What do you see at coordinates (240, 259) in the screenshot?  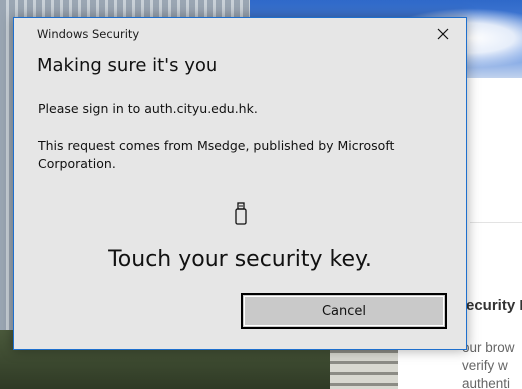 I see `touch-key-prompt: Touch your security key.` at bounding box center [240, 259].